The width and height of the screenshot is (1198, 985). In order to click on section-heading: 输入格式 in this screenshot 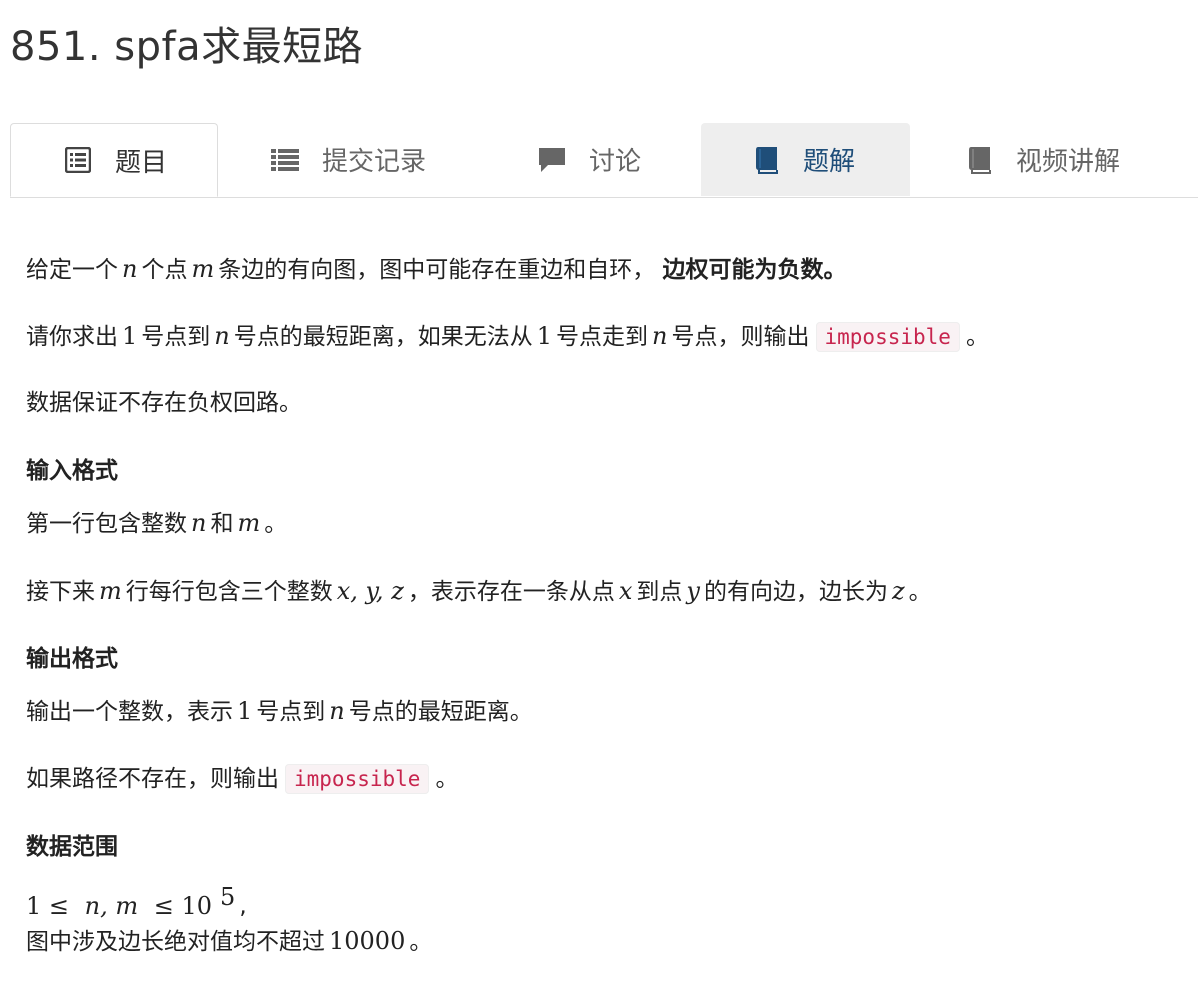, I will do `click(72, 471)`.